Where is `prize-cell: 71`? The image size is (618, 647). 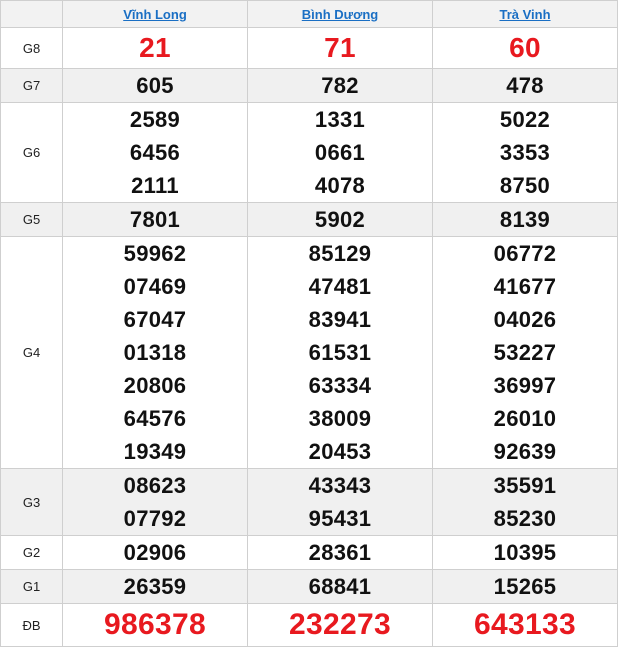 prize-cell: 71 is located at coordinates (340, 48).